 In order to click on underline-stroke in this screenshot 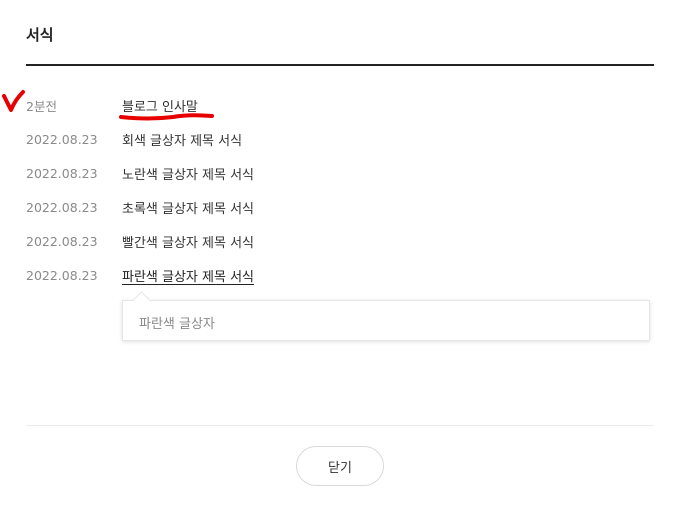, I will do `click(166, 117)`.